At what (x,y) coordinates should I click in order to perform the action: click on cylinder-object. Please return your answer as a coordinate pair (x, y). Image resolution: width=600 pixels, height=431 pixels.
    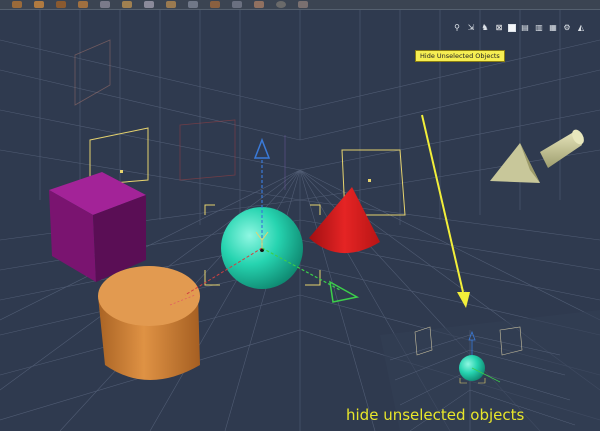
    Looking at the image, I should click on (149, 323).